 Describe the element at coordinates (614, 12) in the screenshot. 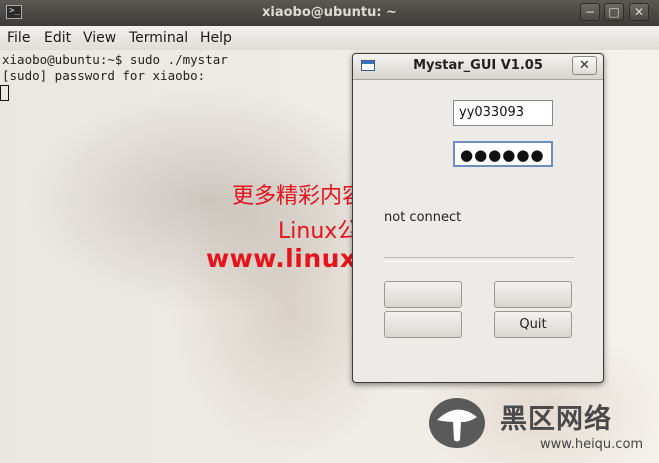

I see `maximize-icon: □` at that location.